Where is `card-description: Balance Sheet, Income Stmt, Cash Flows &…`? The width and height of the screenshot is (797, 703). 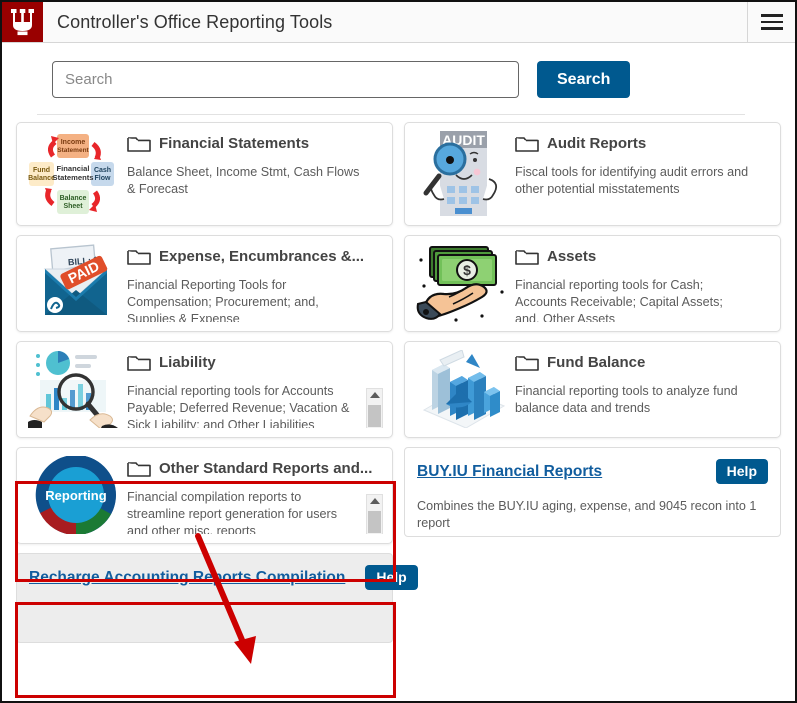 card-description: Balance Sheet, Income Stmt, Cash Flows &… is located at coordinates (243, 180).